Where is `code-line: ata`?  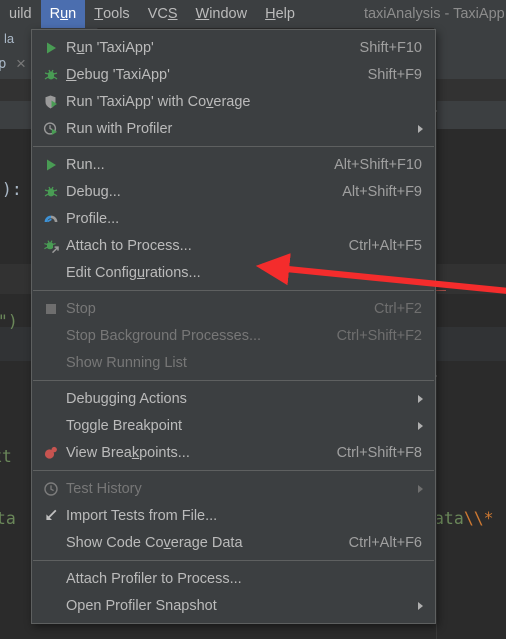
code-line: ata is located at coordinates (8, 518).